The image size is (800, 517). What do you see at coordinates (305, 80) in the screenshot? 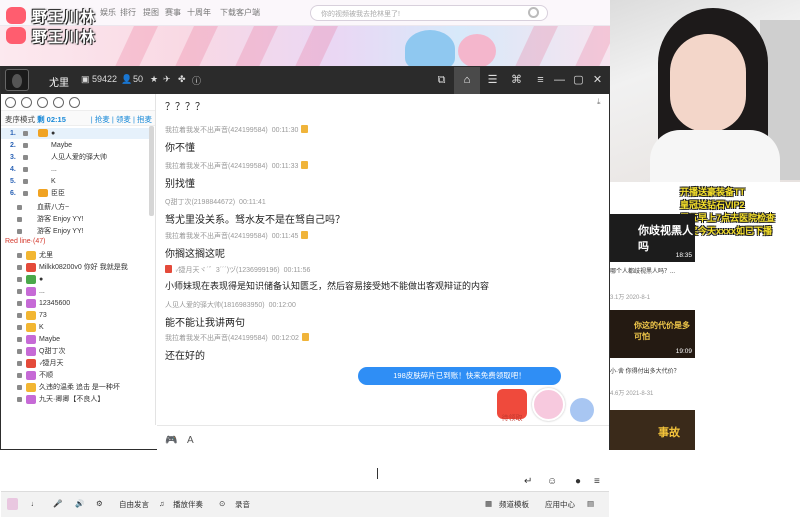
I see `window-titlebar: 尤里 ▣ 59422 👤 50 ★ ✈ ✤ ⓘ ⧉ ⌂ ☰ ⌘ ≡ — ▢ ✕` at bounding box center [305, 80].